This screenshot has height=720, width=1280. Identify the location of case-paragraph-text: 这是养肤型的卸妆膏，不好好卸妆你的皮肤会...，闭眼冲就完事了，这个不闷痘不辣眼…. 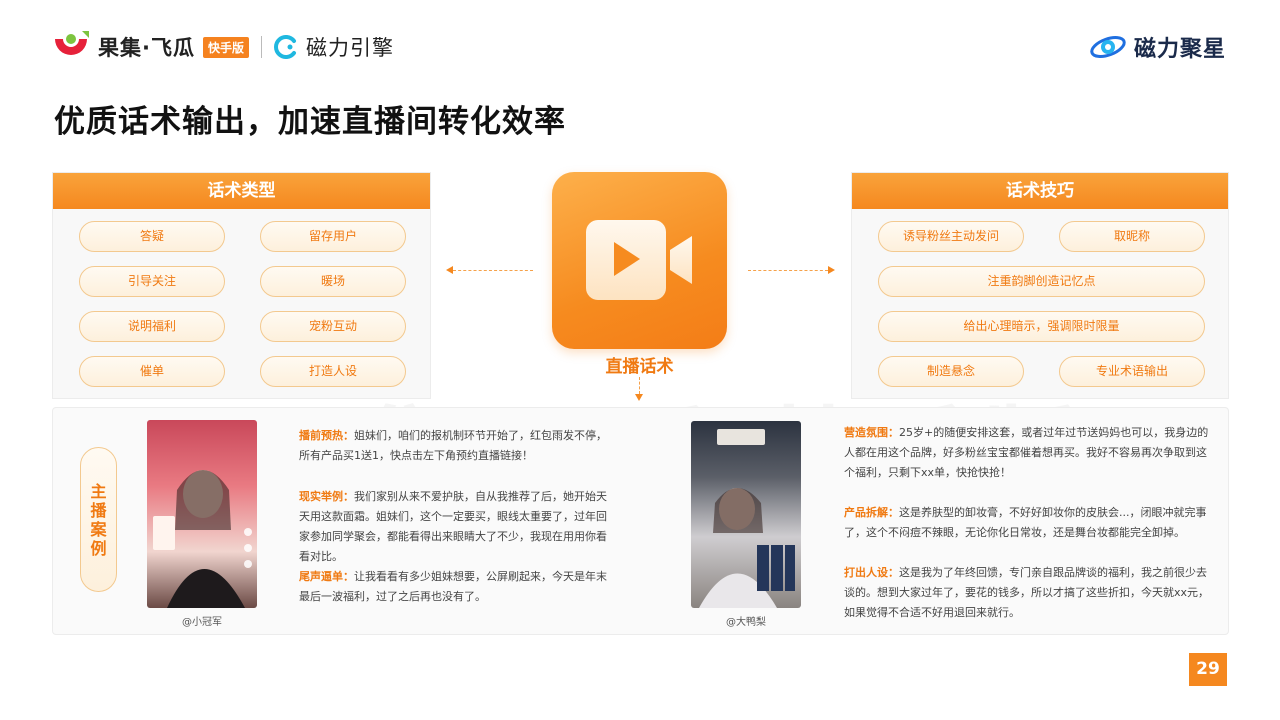
(1025, 522).